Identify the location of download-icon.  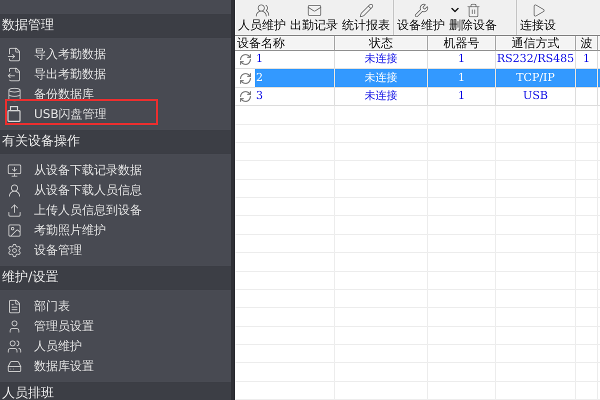
(14, 170).